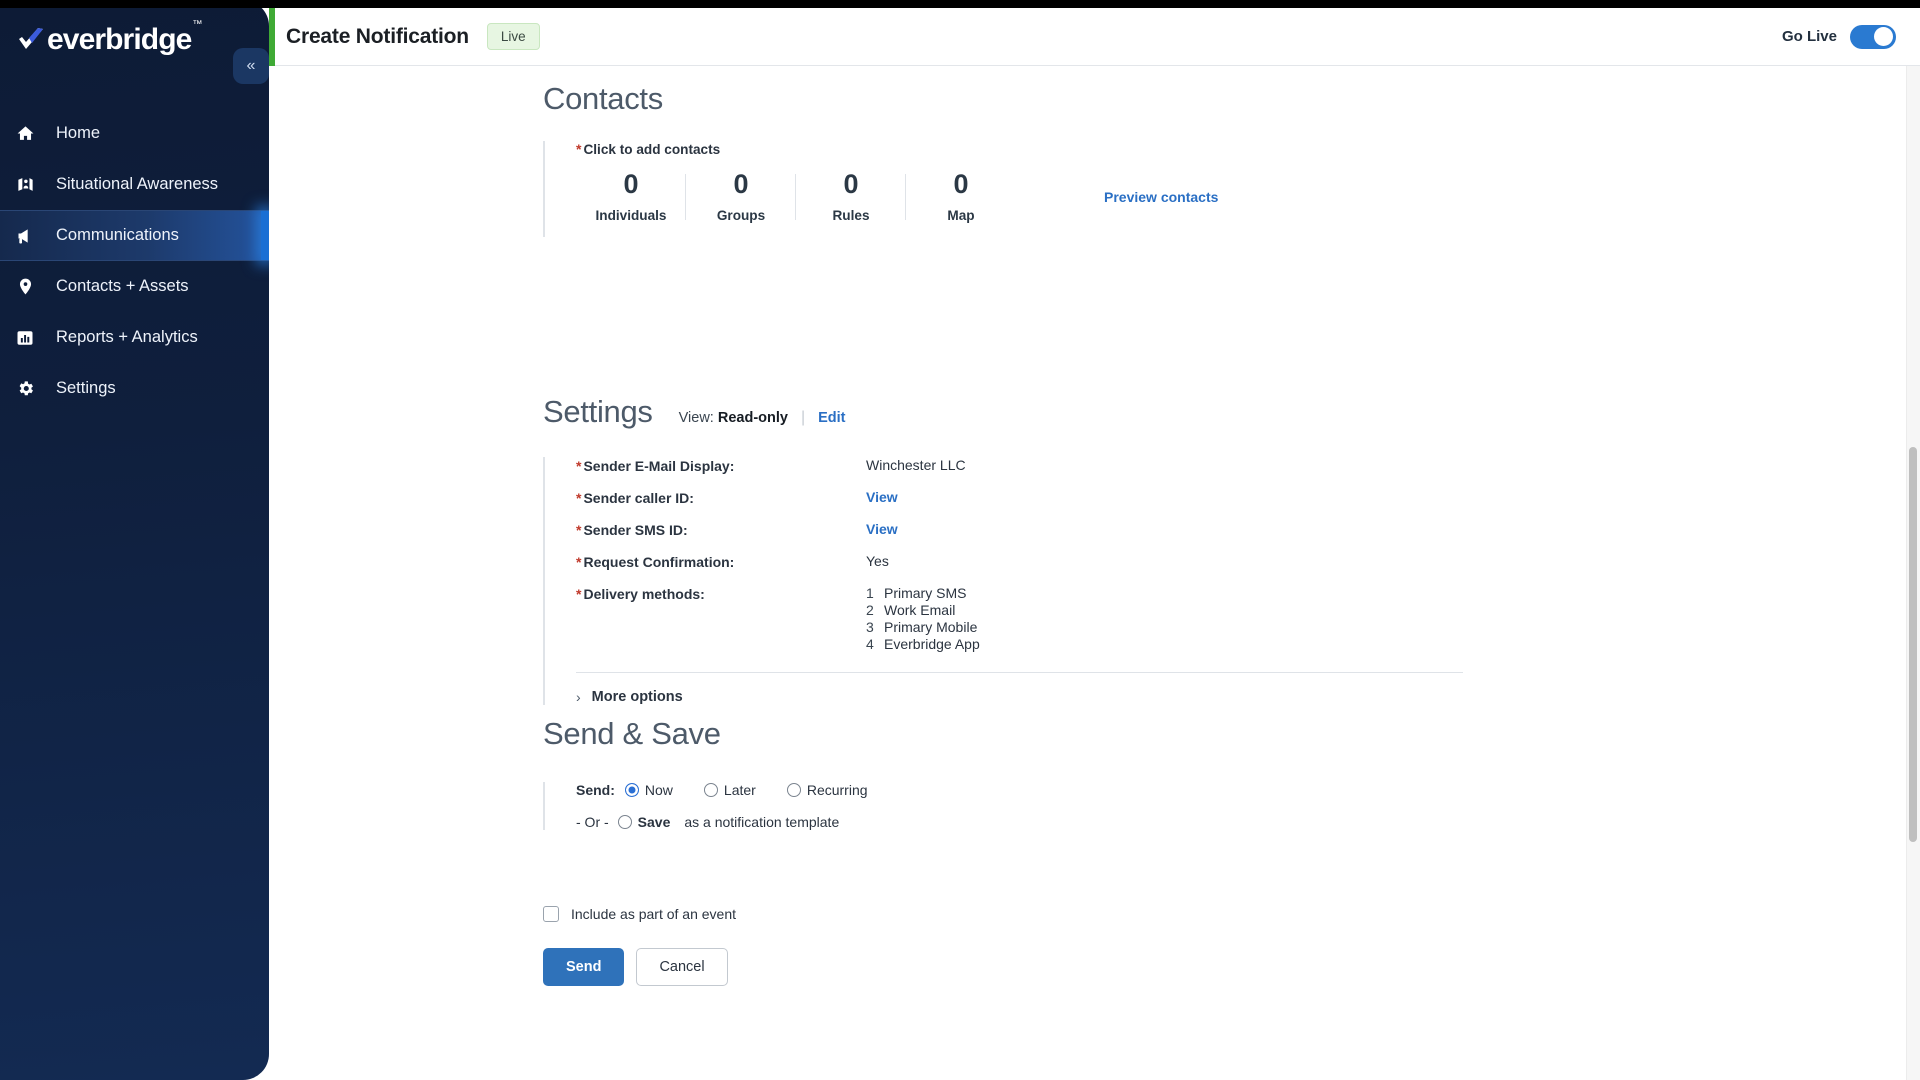  What do you see at coordinates (1119, 561) in the screenshot?
I see `setting-row-request-confirmation: * Request Confirmation: Yes` at bounding box center [1119, 561].